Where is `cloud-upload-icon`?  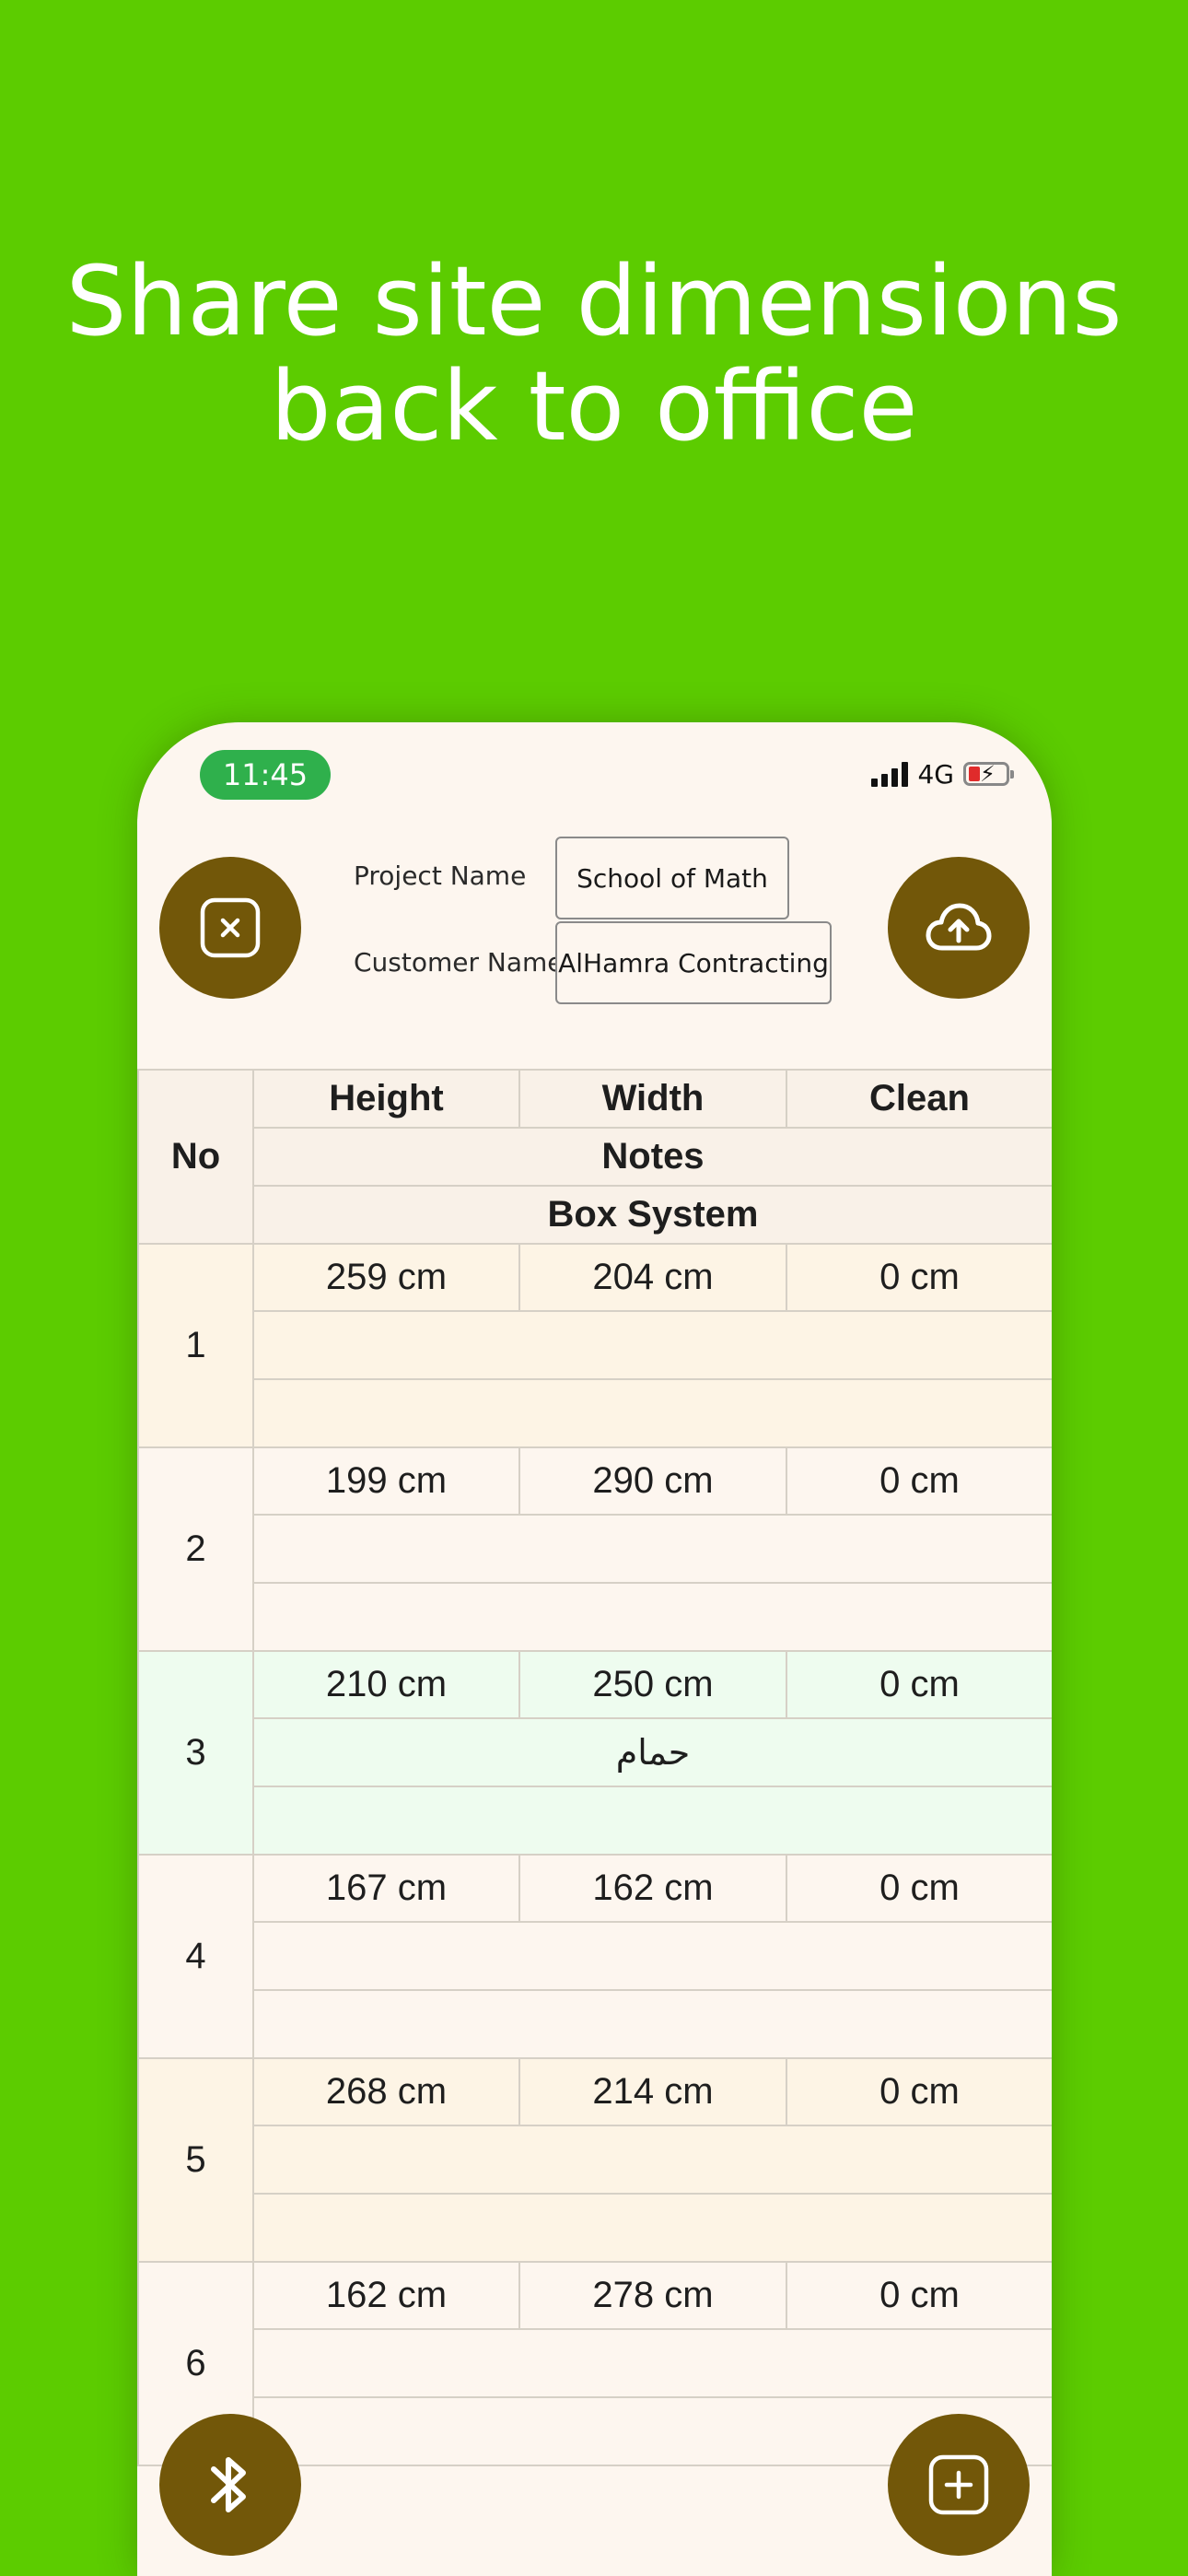 cloud-upload-icon is located at coordinates (959, 927).